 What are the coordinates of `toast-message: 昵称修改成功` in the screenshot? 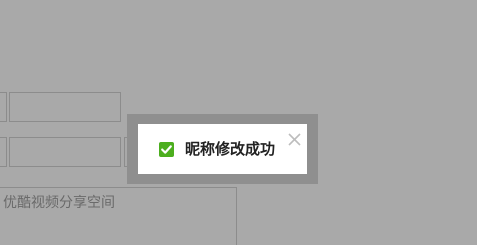 It's located at (230, 149).